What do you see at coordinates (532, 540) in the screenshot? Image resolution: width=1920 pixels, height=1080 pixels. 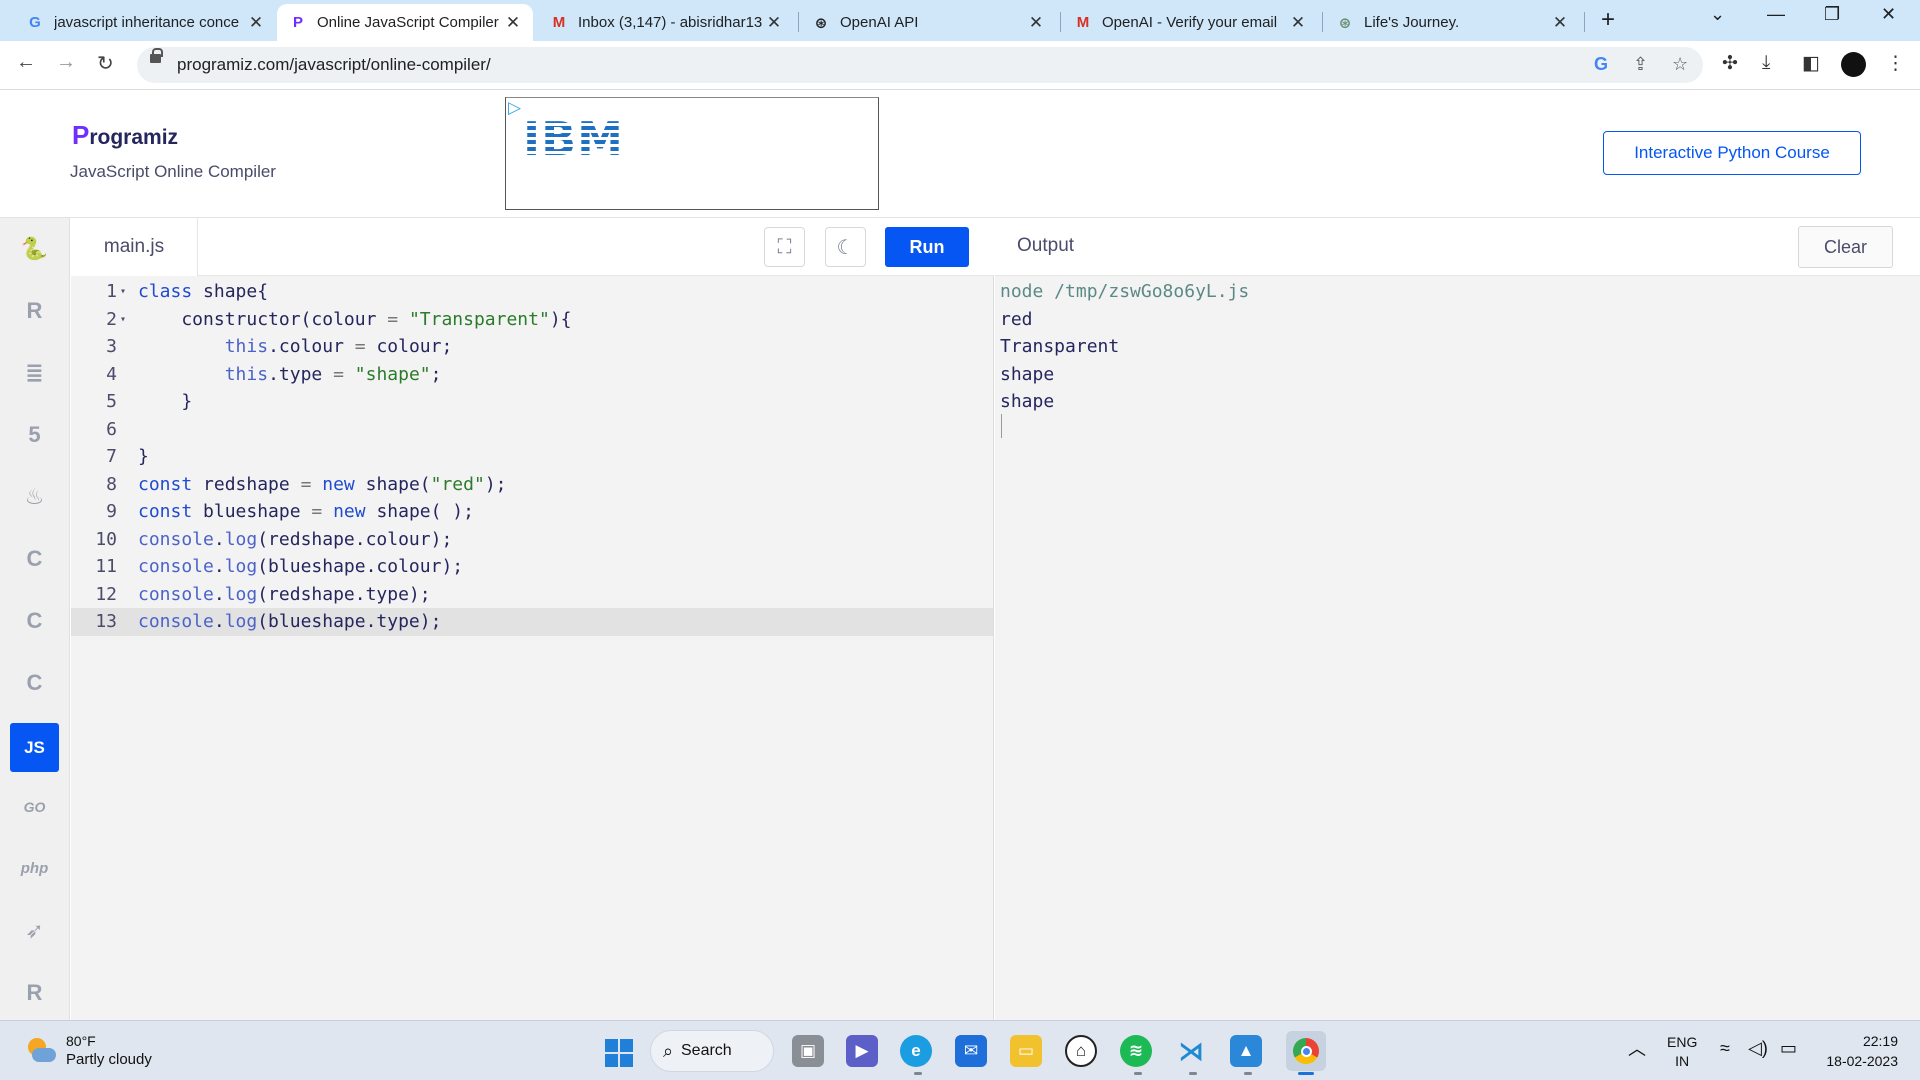 I see `code-line: 10 console.log(redshape.colour);` at bounding box center [532, 540].